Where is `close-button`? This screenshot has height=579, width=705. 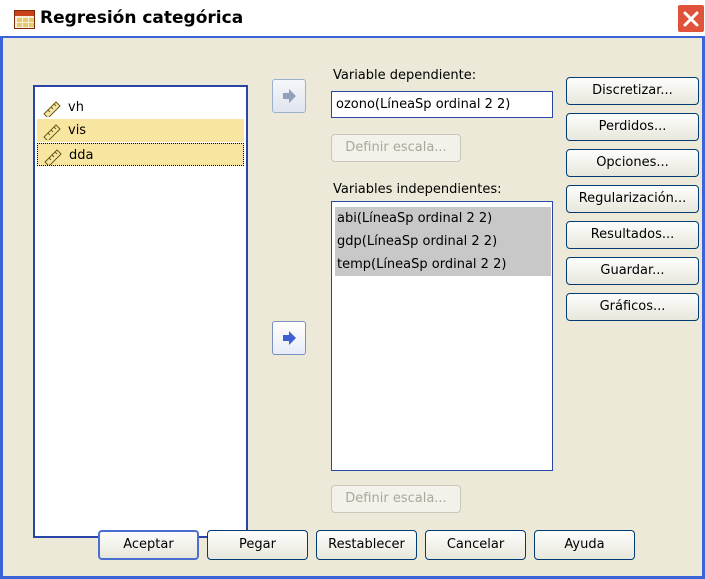
close-button is located at coordinates (691, 18).